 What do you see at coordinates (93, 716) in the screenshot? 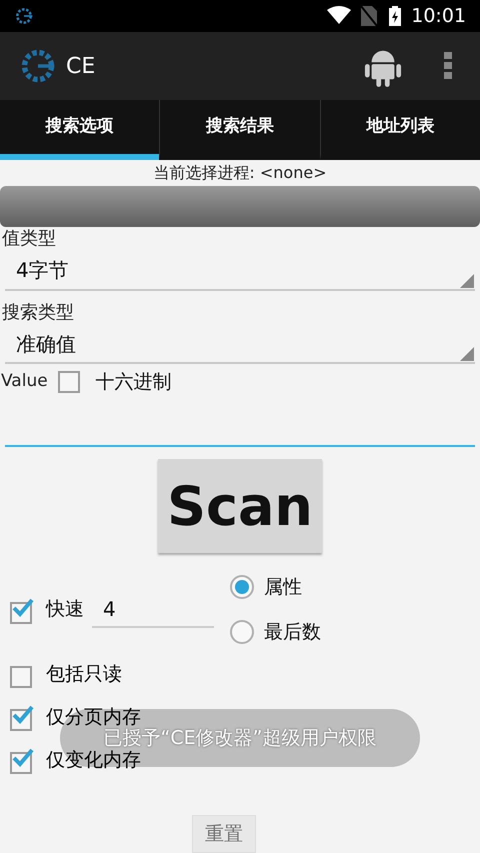
I see `option-label: 仅分页内存` at bounding box center [93, 716].